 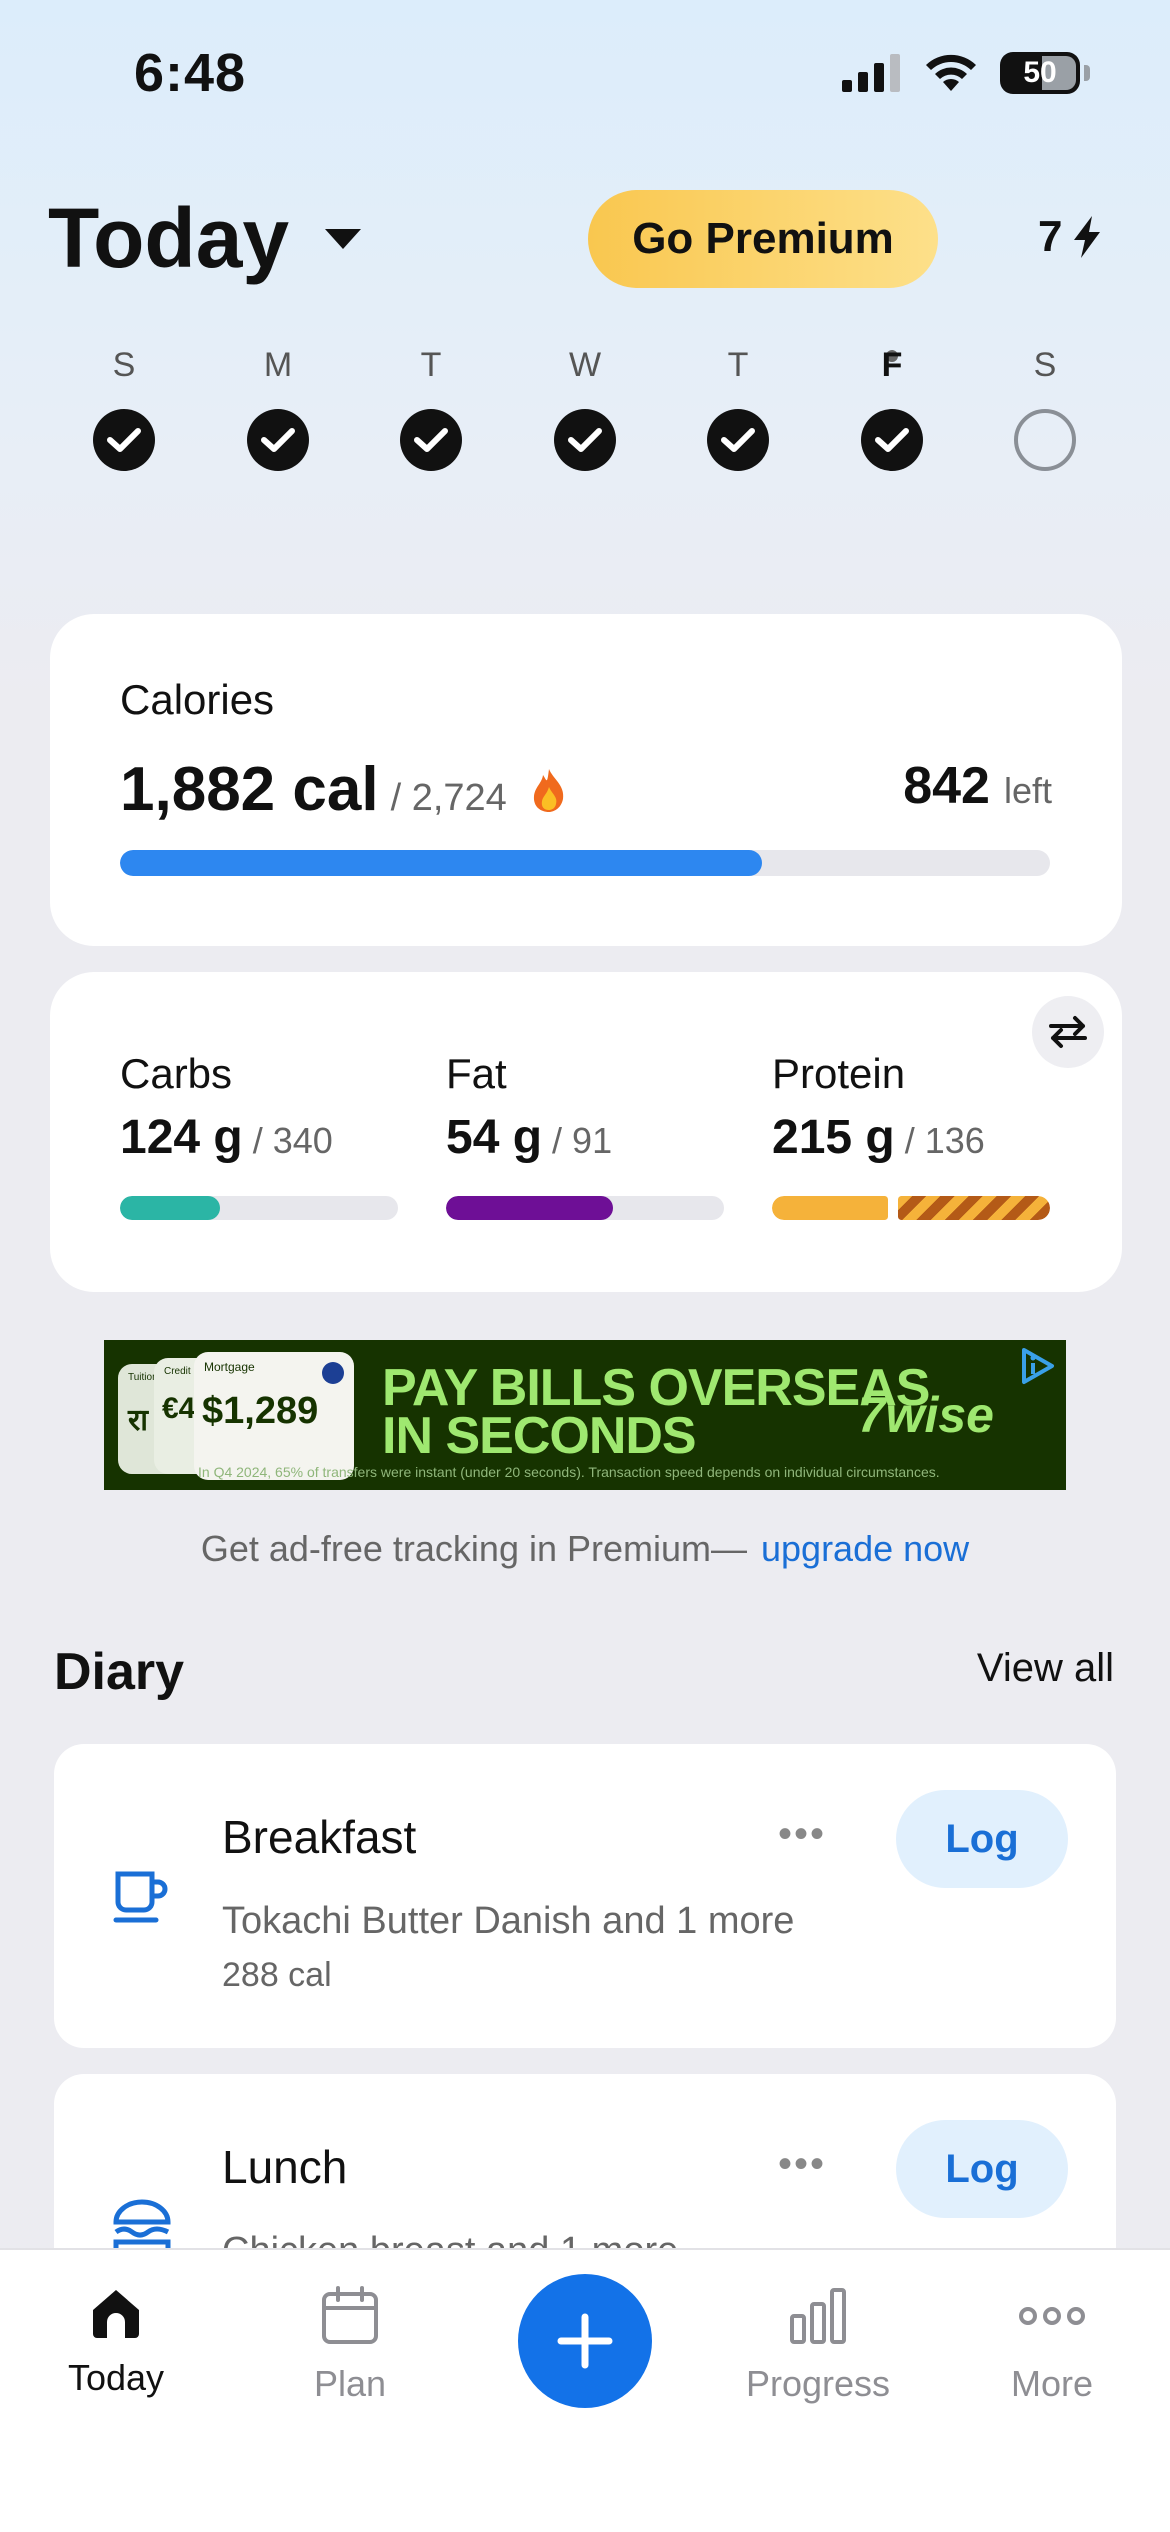 I want to click on plus-icon, so click(x=585, y=2341).